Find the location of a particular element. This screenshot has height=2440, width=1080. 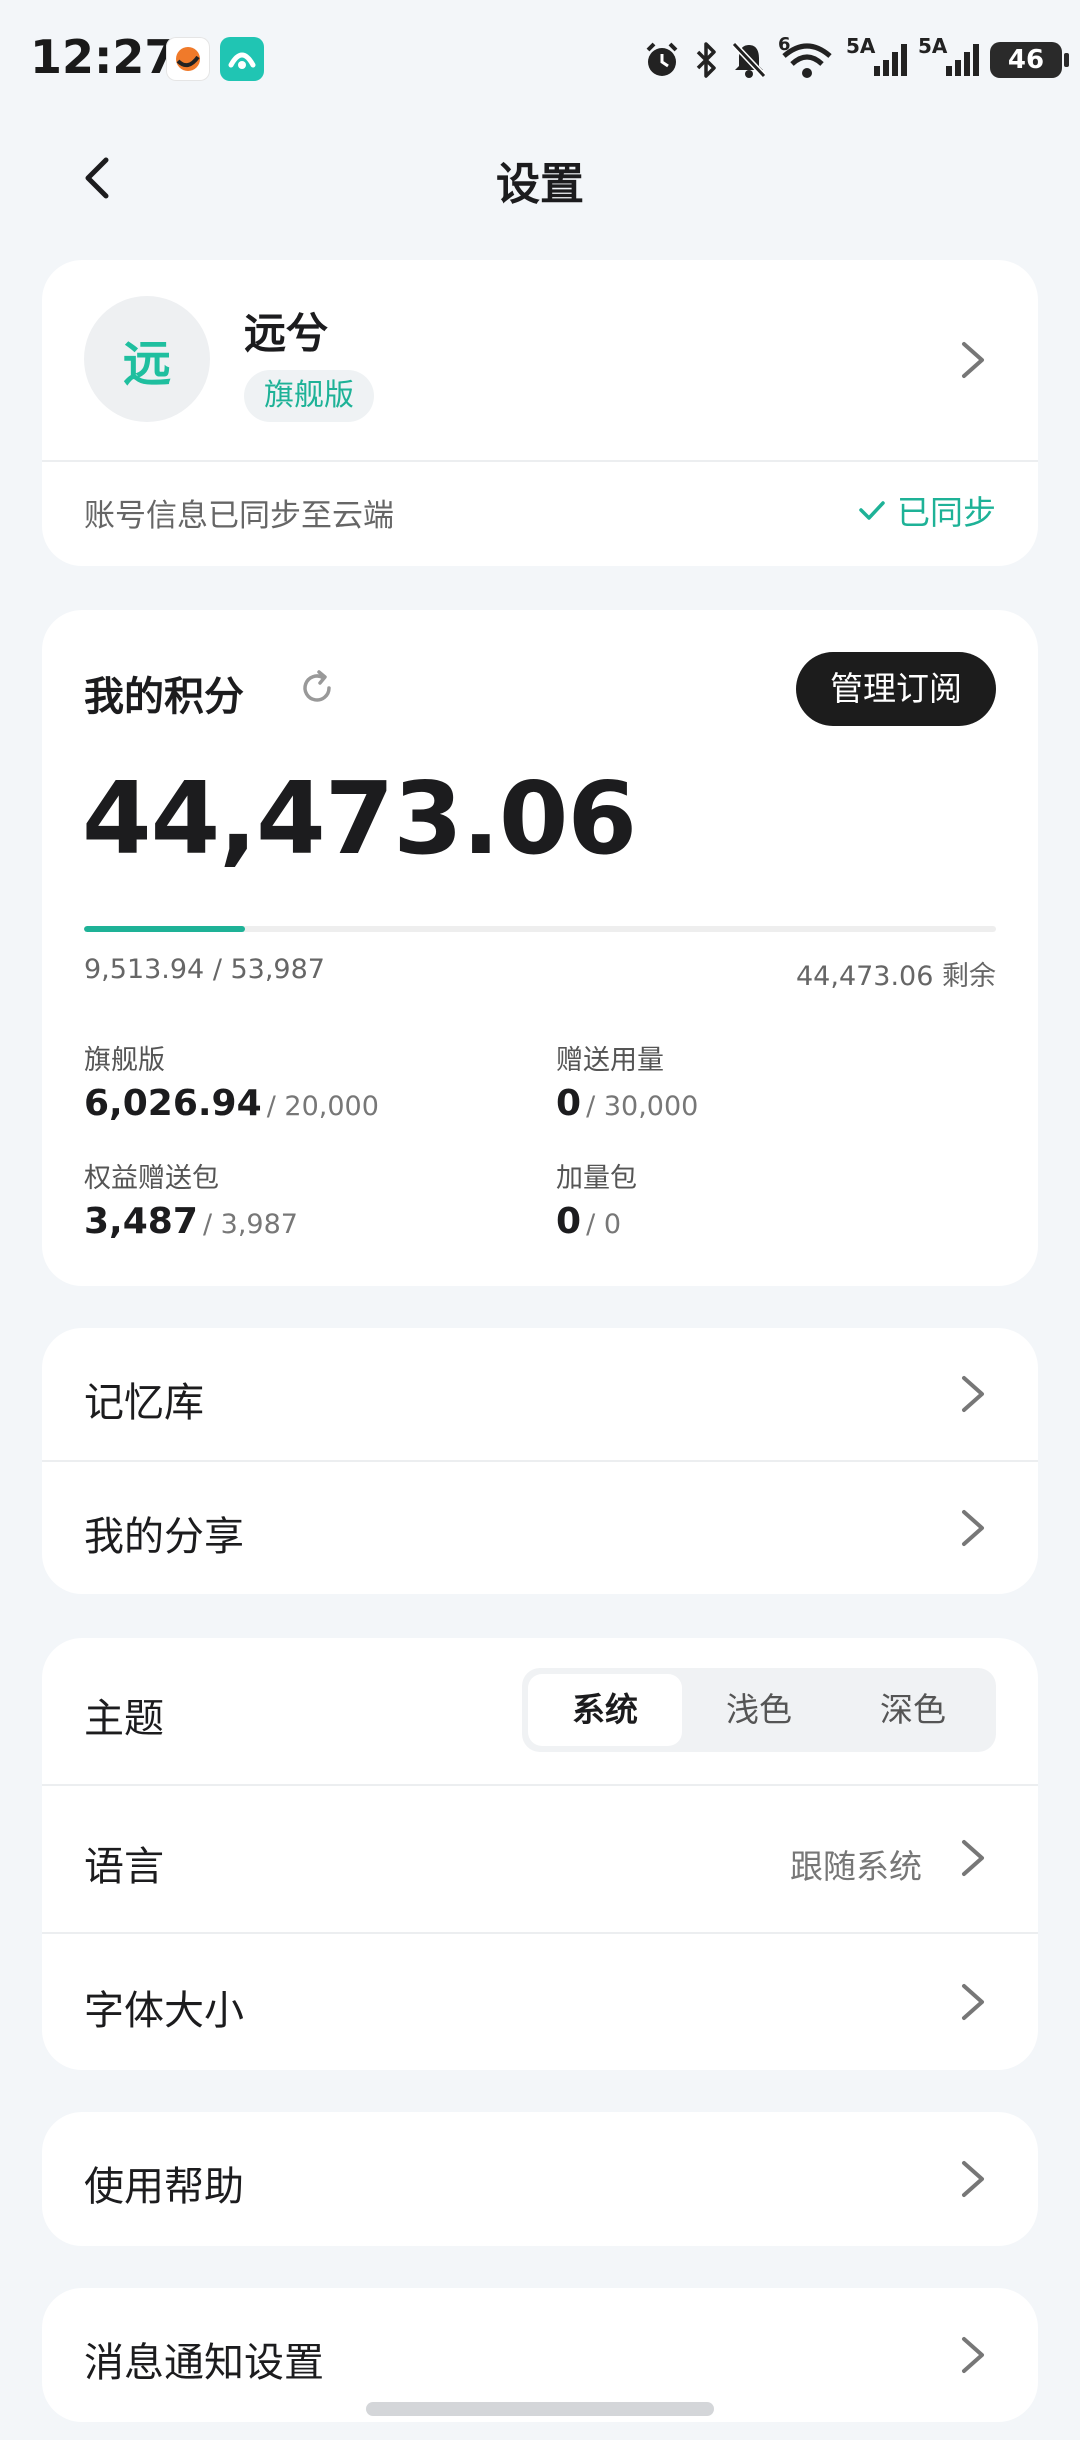

menu-item-label: 语言 is located at coordinates (124, 1867).